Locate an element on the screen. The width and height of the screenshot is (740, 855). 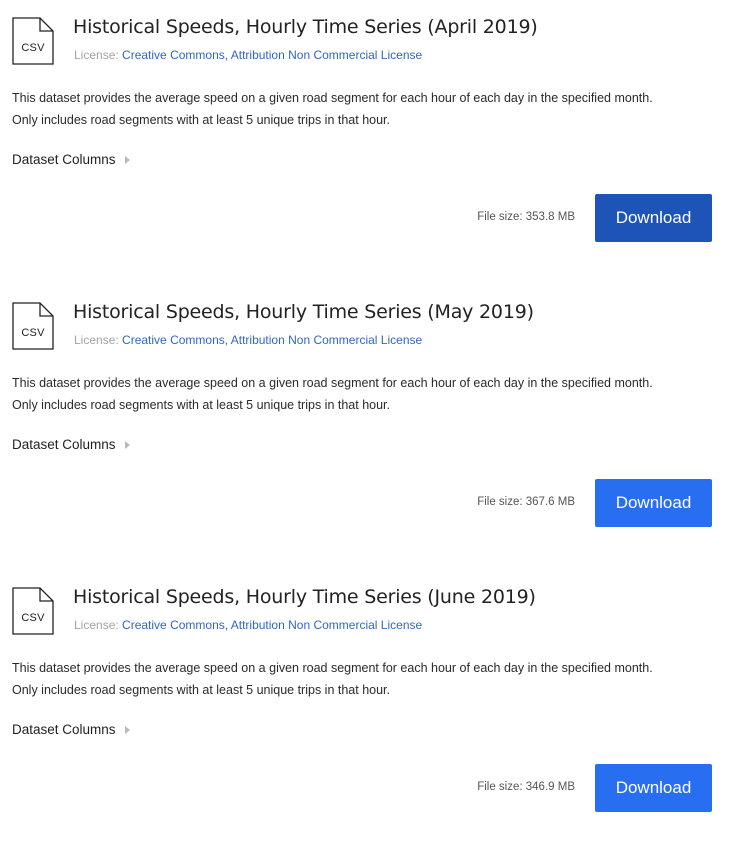
file-size: File size: 346.9 MB is located at coordinates (526, 787).